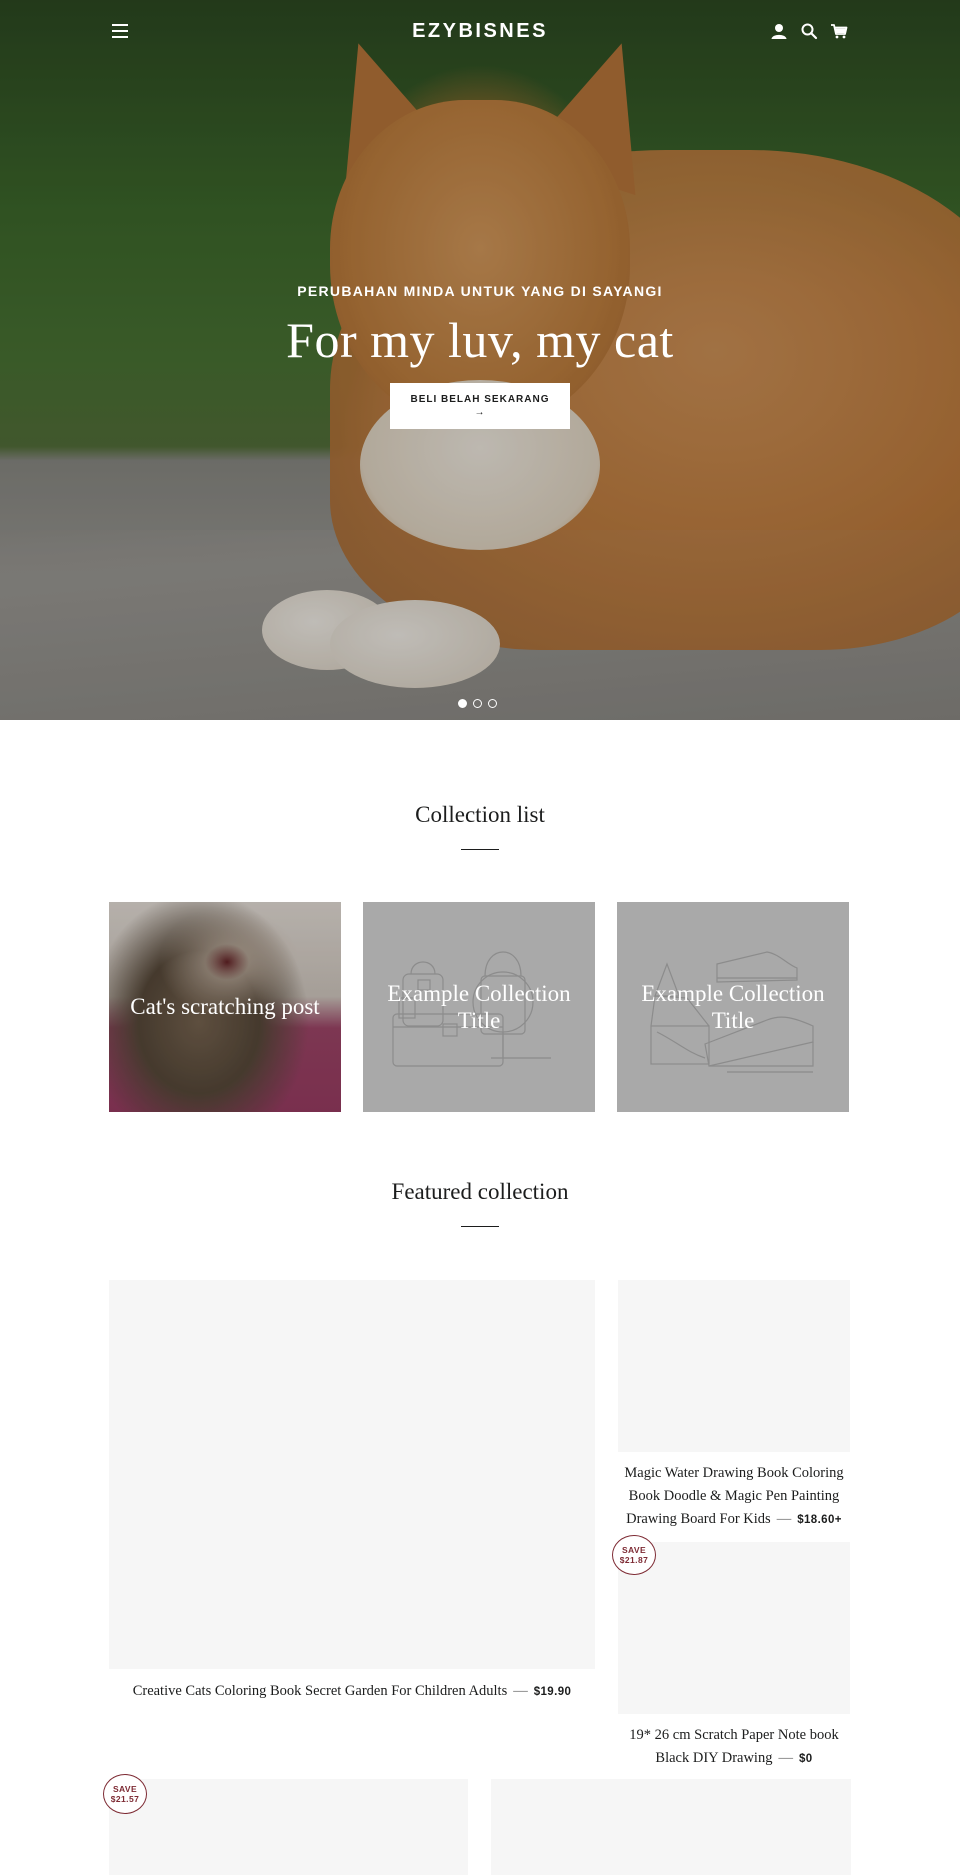 Image resolution: width=960 pixels, height=1875 pixels. I want to click on product-price: $0, so click(805, 1759).